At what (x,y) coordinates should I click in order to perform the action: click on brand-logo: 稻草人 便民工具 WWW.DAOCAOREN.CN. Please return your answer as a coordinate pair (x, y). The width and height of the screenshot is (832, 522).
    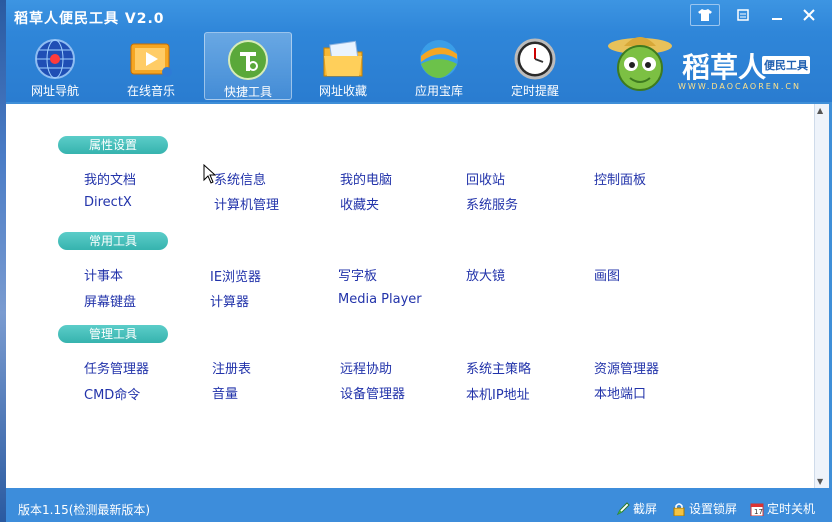
    Looking at the image, I should click on (718, 67).